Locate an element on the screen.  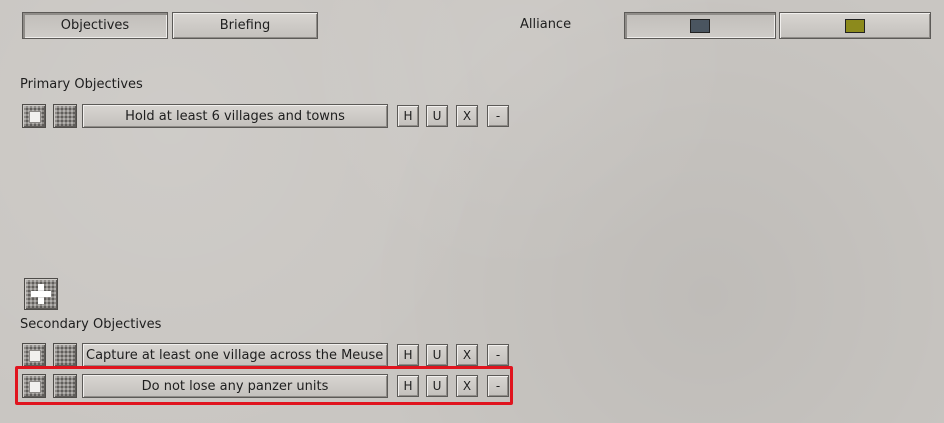
alliance-side-2-swatch is located at coordinates (855, 25).